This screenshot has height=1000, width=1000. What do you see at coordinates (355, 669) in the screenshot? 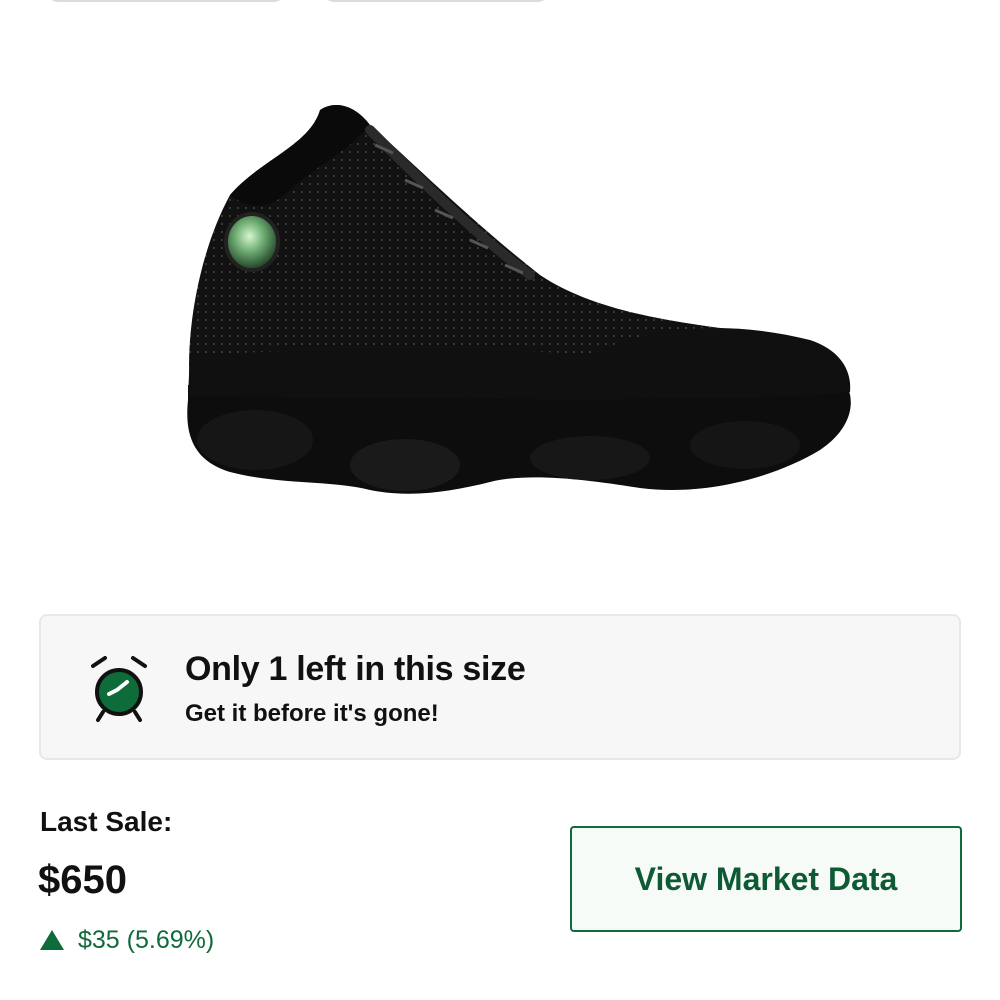
I see `alert-title: Only 1 left in this size` at bounding box center [355, 669].